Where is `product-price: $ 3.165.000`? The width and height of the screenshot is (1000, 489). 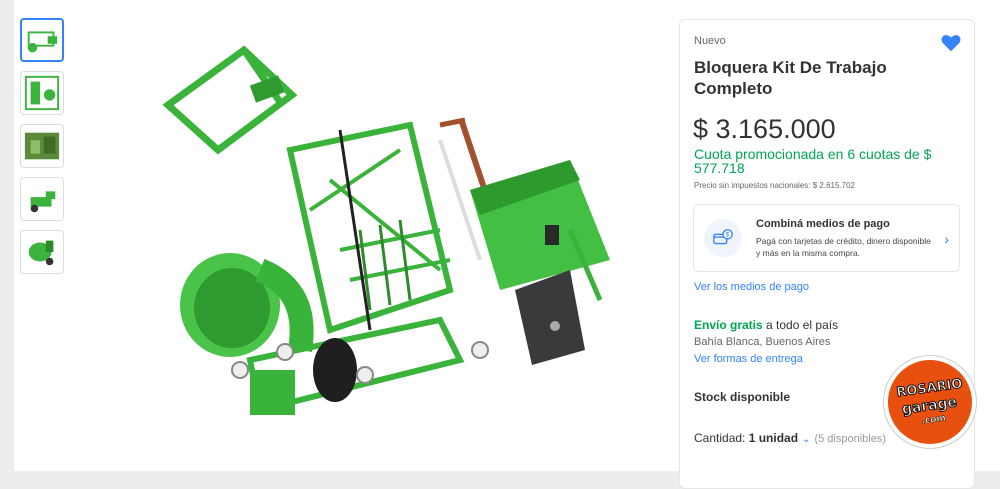
product-price: $ 3.165.000 is located at coordinates (764, 129).